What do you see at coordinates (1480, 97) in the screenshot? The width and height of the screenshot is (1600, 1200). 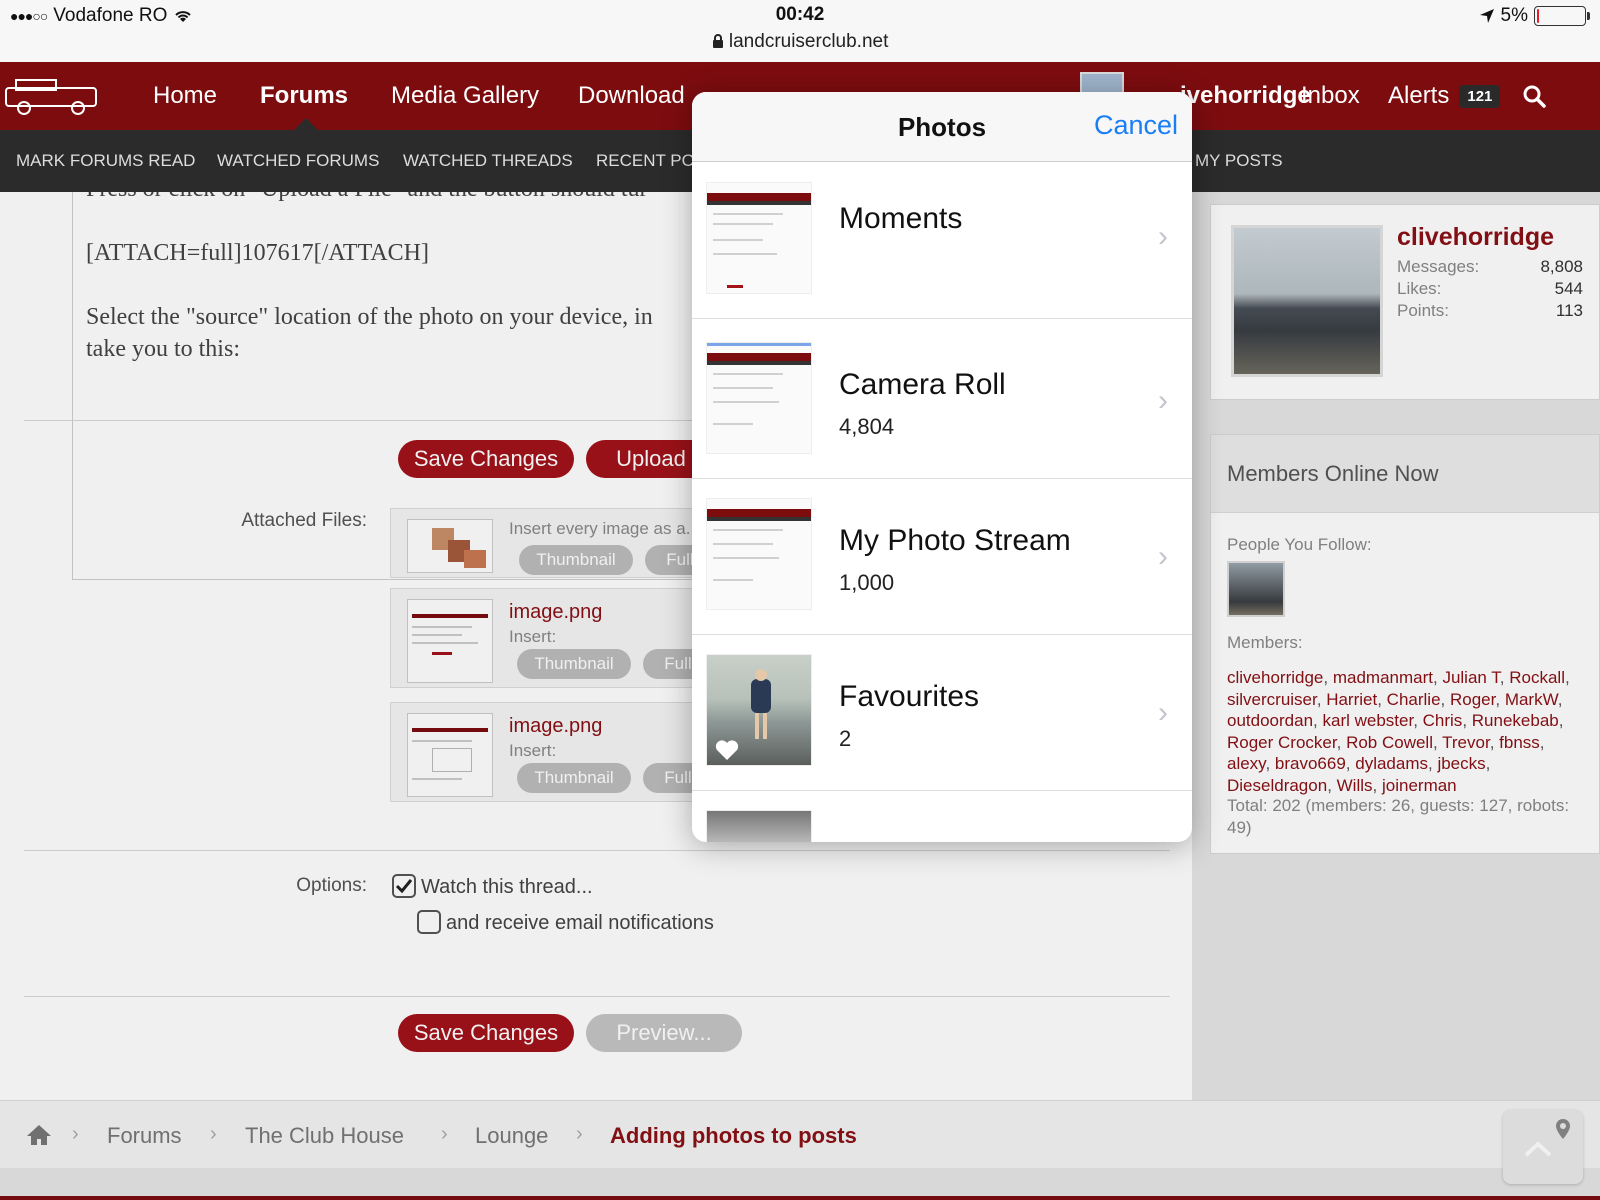 I see `alerts-count-badge: 121` at bounding box center [1480, 97].